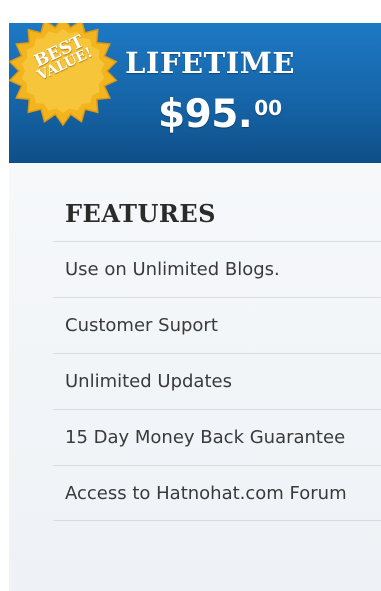 This screenshot has height=591, width=381. What do you see at coordinates (217, 493) in the screenshot?
I see `feature-item-forum-access: Access to Hatnohat.com Forum` at bounding box center [217, 493].